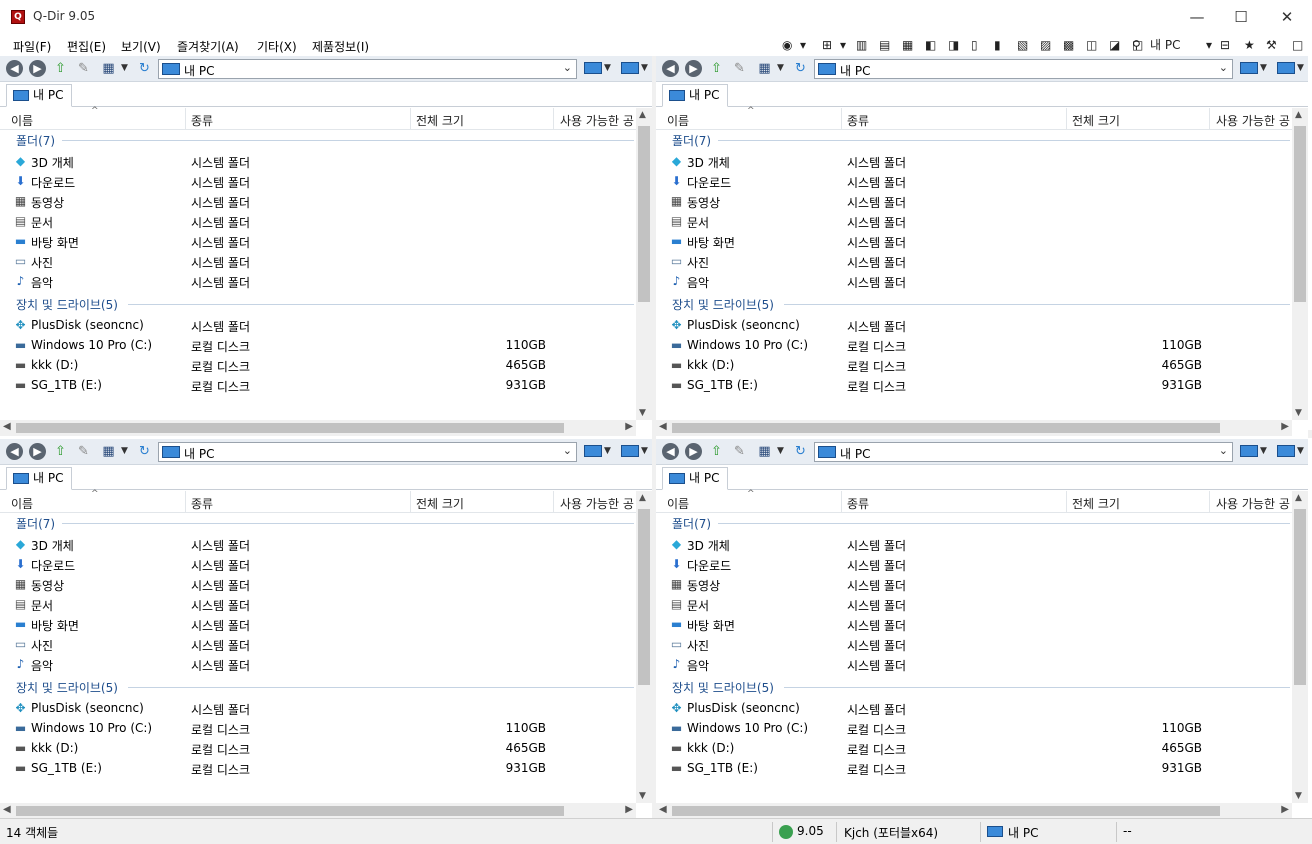 The width and height of the screenshot is (1312, 844). Describe the element at coordinates (764, 68) in the screenshot. I see `view-mode-icon: ▦` at that location.